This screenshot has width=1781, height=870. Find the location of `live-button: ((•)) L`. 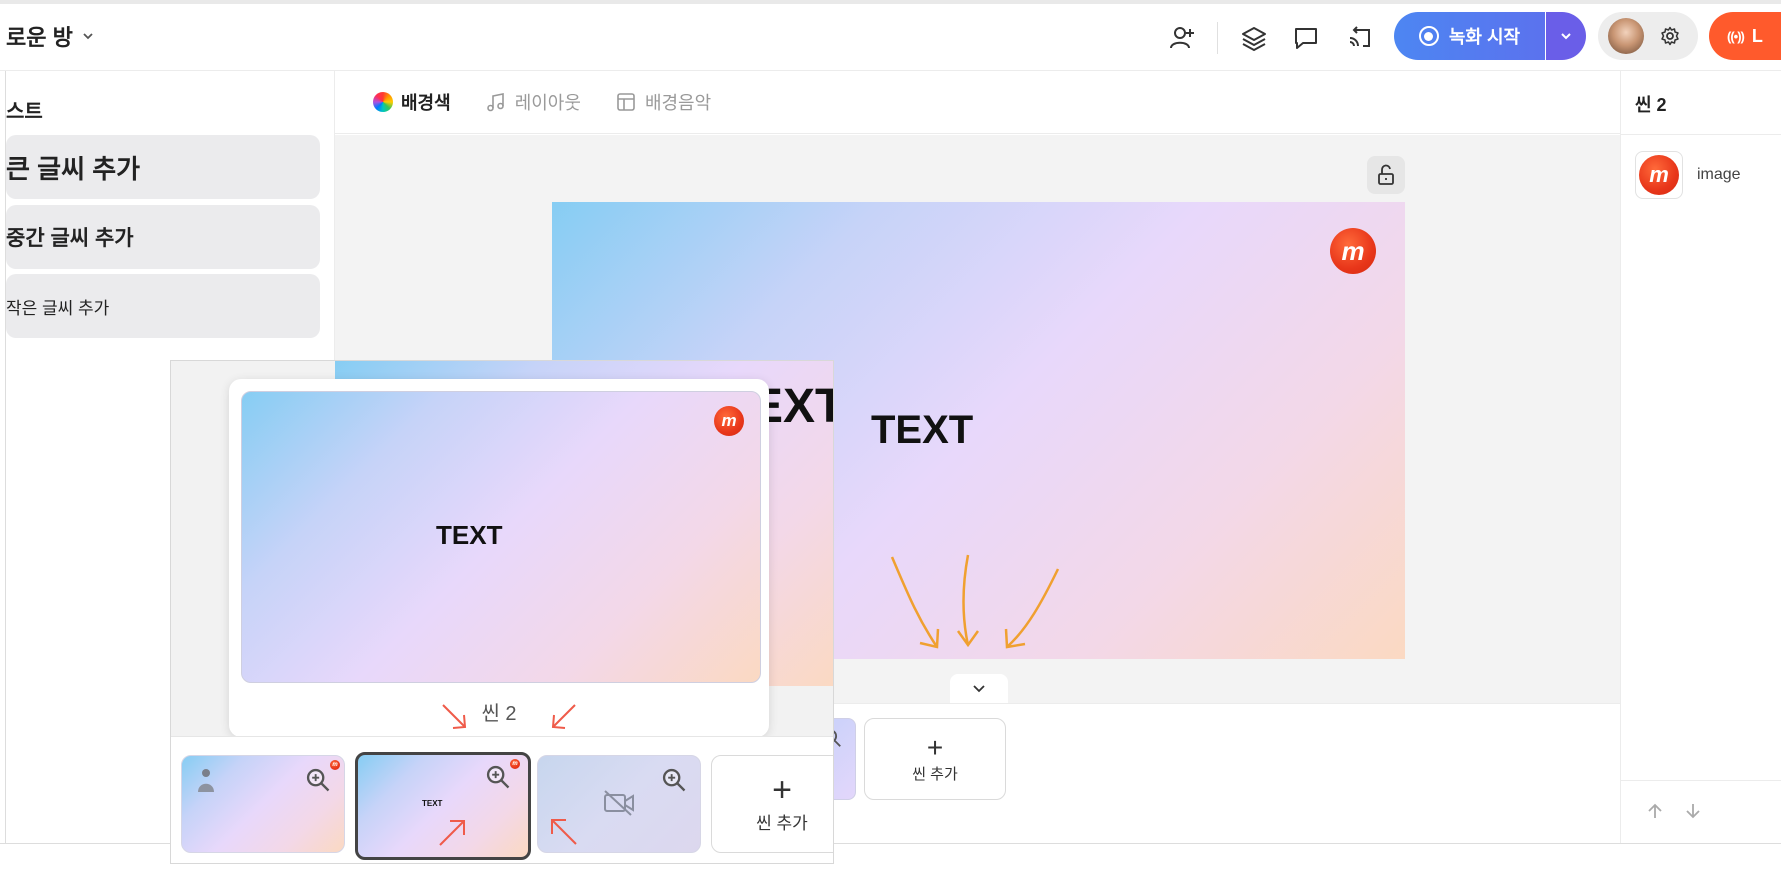

live-button: ((•)) L is located at coordinates (1745, 36).